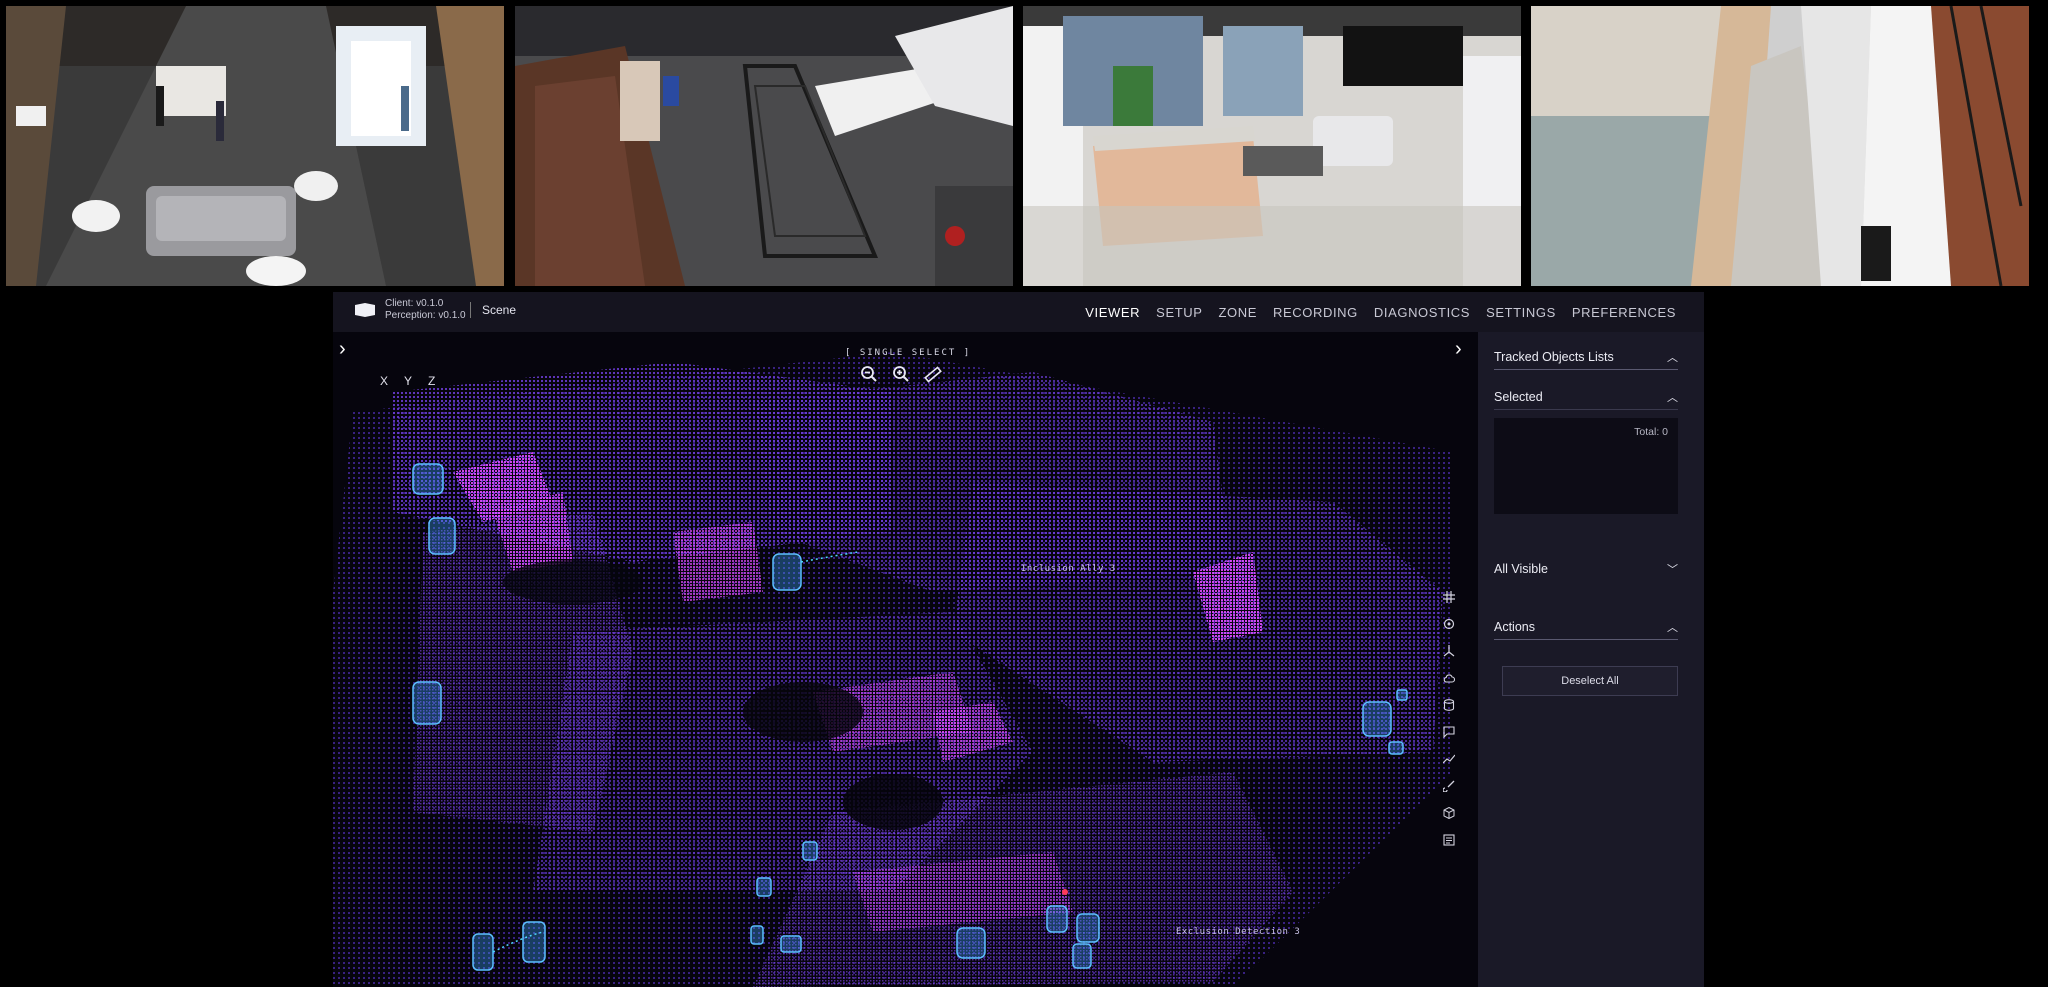  Describe the element at coordinates (1449, 732) in the screenshot. I see `comment-icon` at that location.